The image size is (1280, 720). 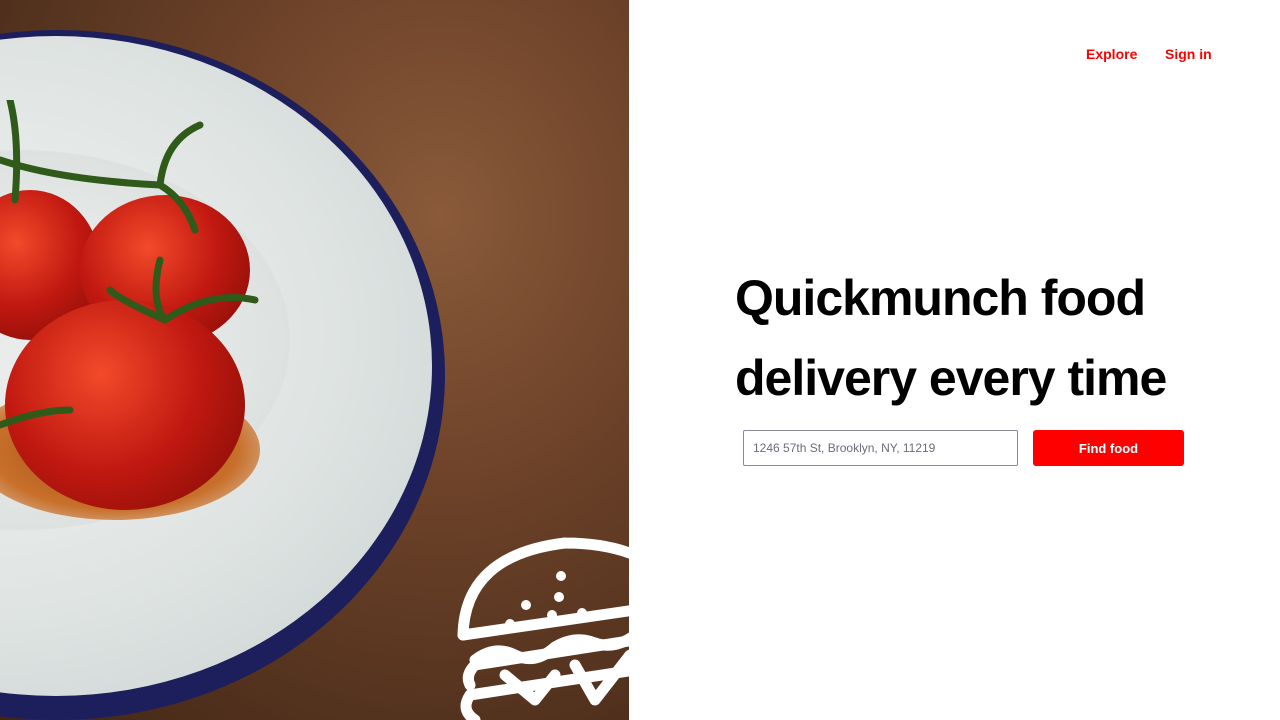 What do you see at coordinates (1188, 54) in the screenshot?
I see `nav-sign-in-link: Sign in` at bounding box center [1188, 54].